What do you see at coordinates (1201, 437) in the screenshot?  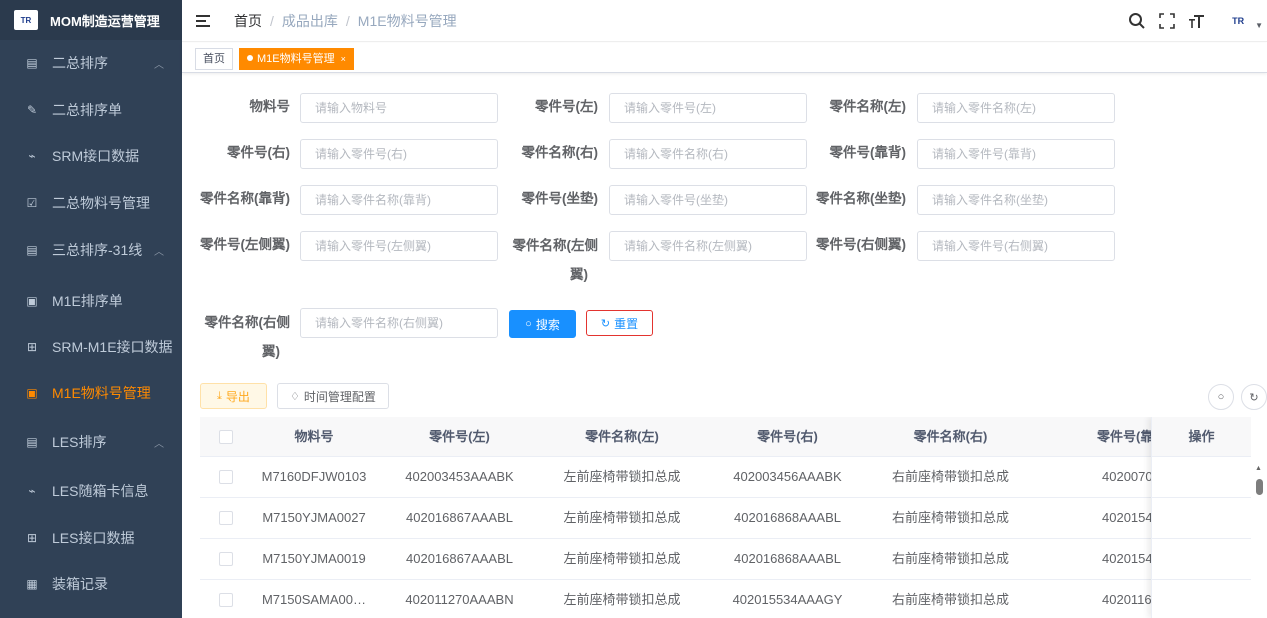 I see `col-header-actions: 操作` at bounding box center [1201, 437].